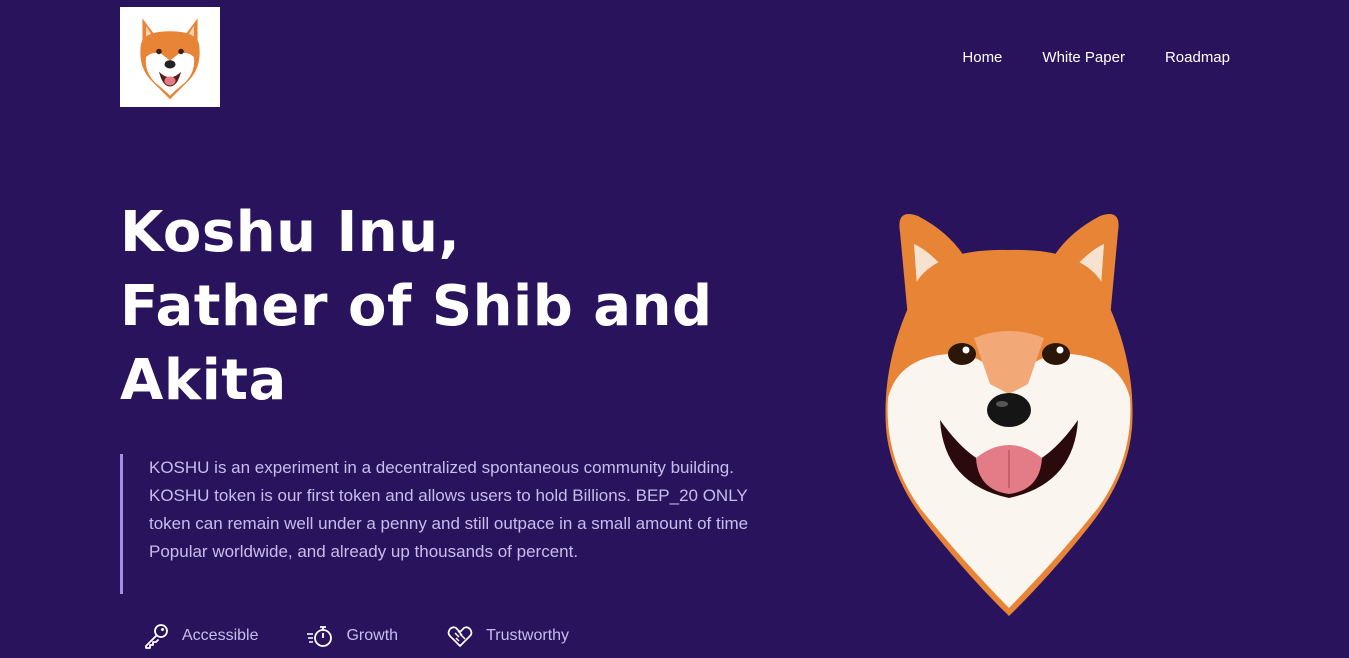 This screenshot has width=1349, height=658. Describe the element at coordinates (1083, 58) in the screenshot. I see `nav-white-paper: White Paper` at that location.